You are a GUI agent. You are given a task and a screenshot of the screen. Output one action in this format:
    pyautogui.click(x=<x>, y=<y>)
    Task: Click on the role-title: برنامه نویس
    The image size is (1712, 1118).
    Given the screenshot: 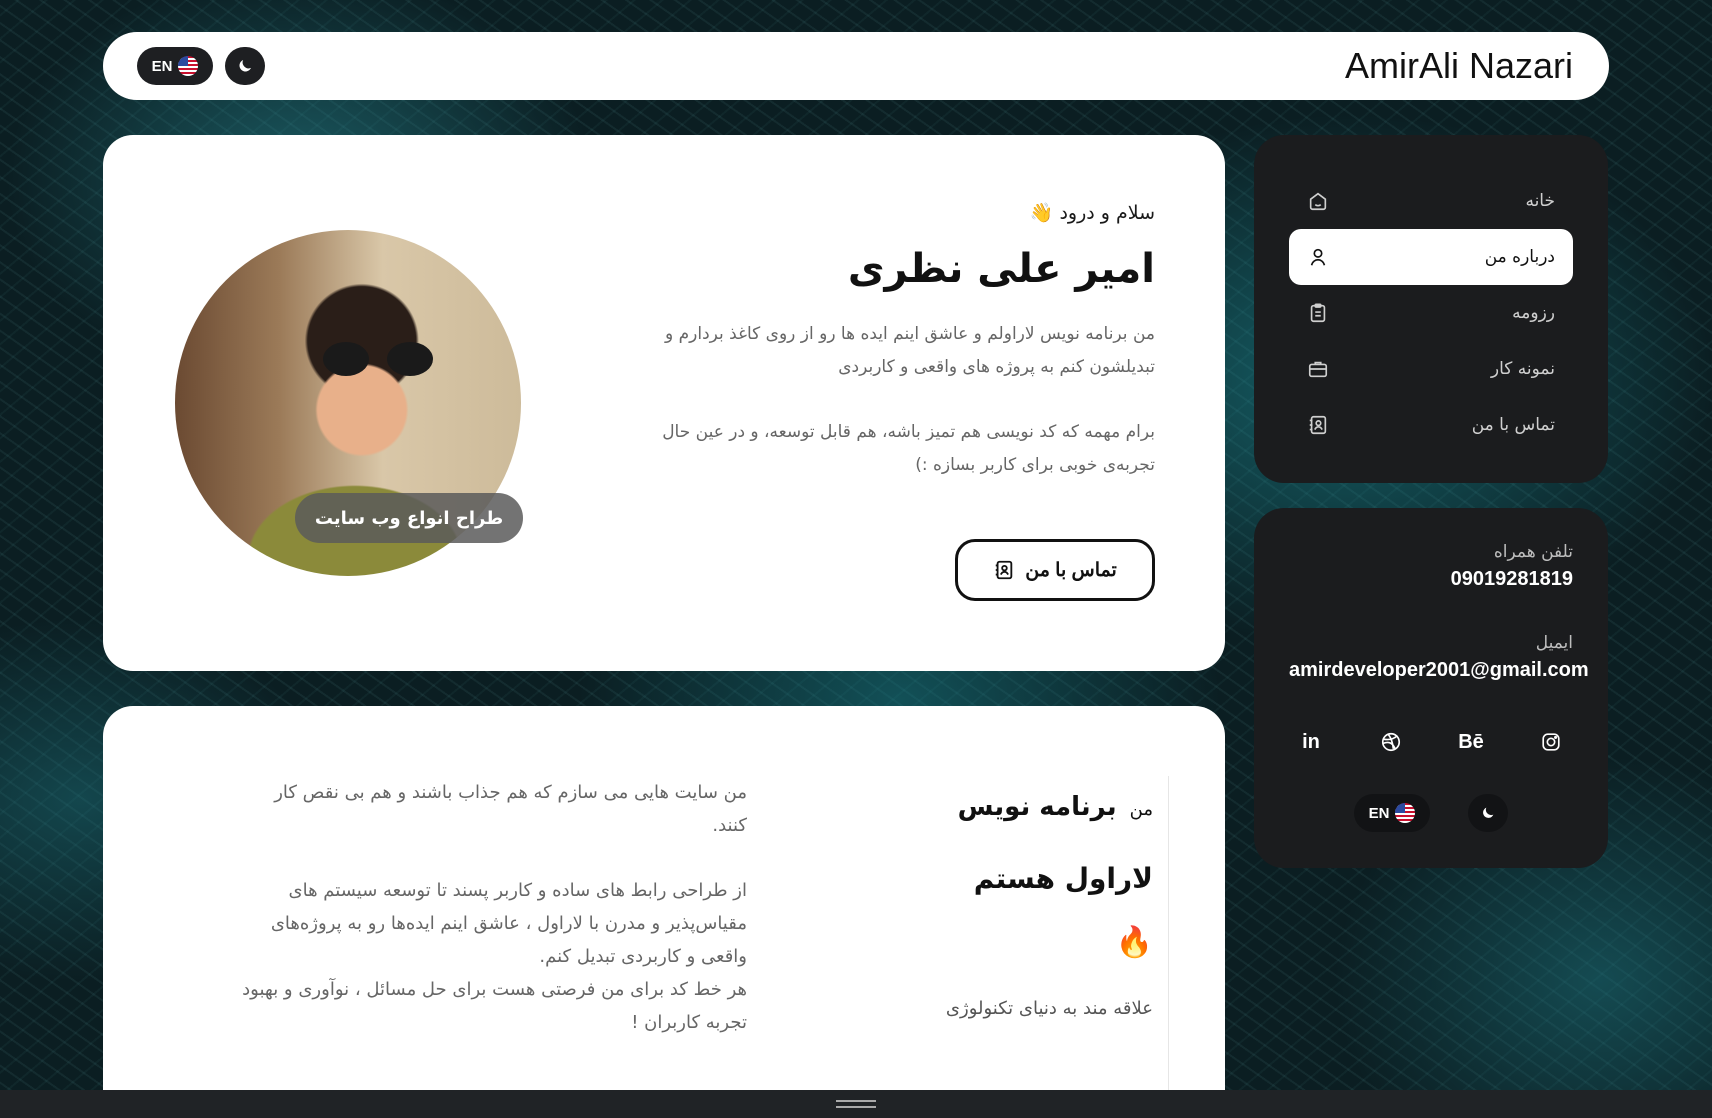 What is the action you would take?
    pyautogui.click(x=1037, y=807)
    